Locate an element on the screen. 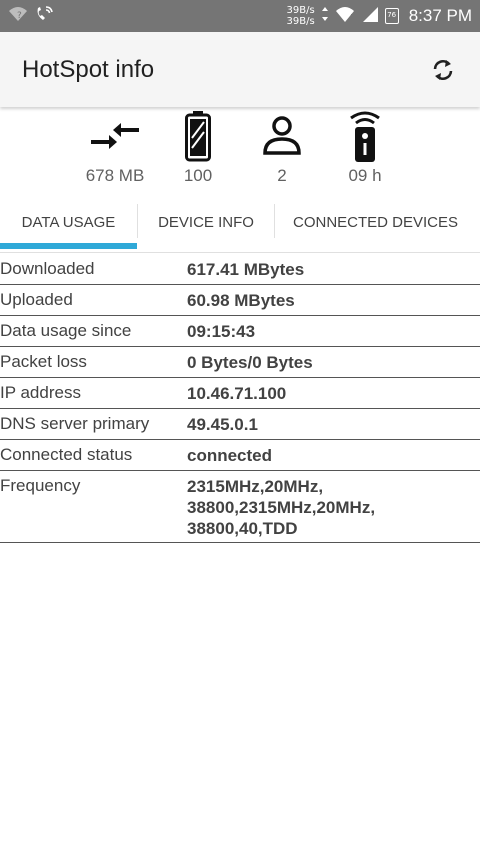 The image size is (480, 854). frequency-line: 2315MHz,20MHz, is located at coordinates (255, 486).